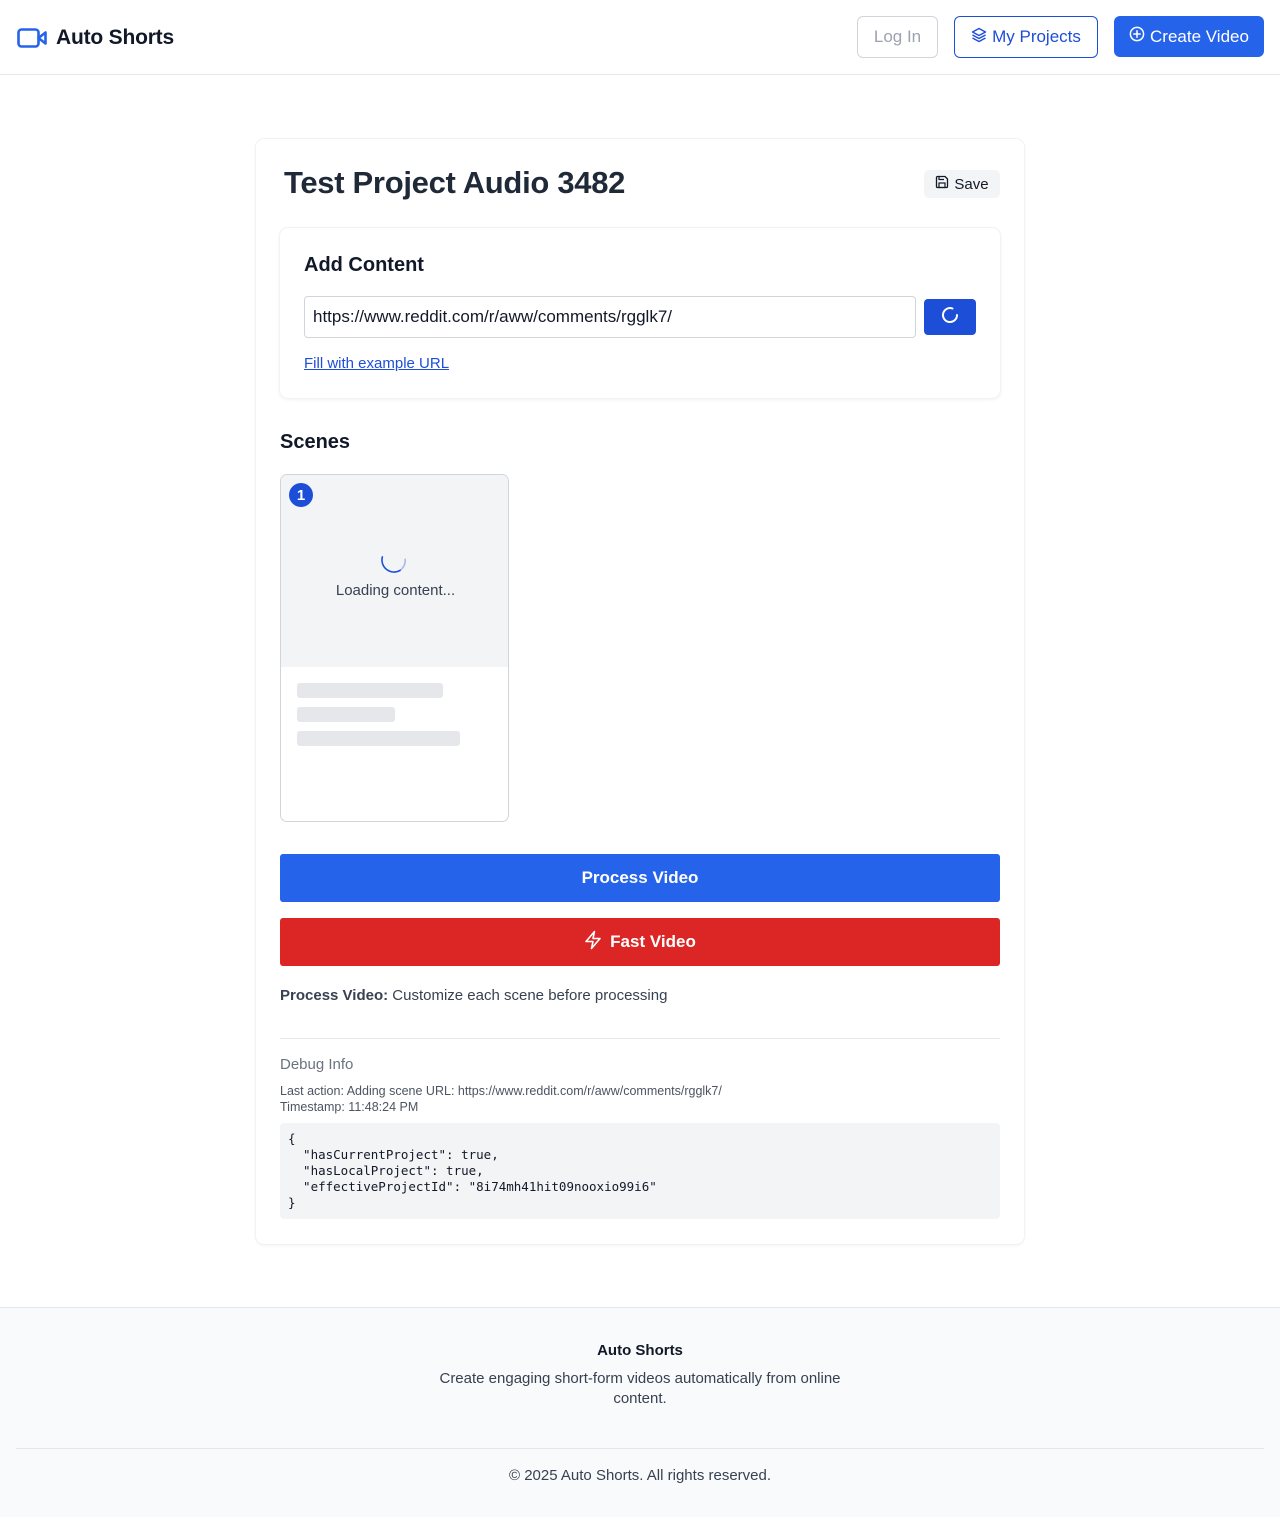  What do you see at coordinates (1199, 36) in the screenshot?
I see `create-video-label: Create Video` at bounding box center [1199, 36].